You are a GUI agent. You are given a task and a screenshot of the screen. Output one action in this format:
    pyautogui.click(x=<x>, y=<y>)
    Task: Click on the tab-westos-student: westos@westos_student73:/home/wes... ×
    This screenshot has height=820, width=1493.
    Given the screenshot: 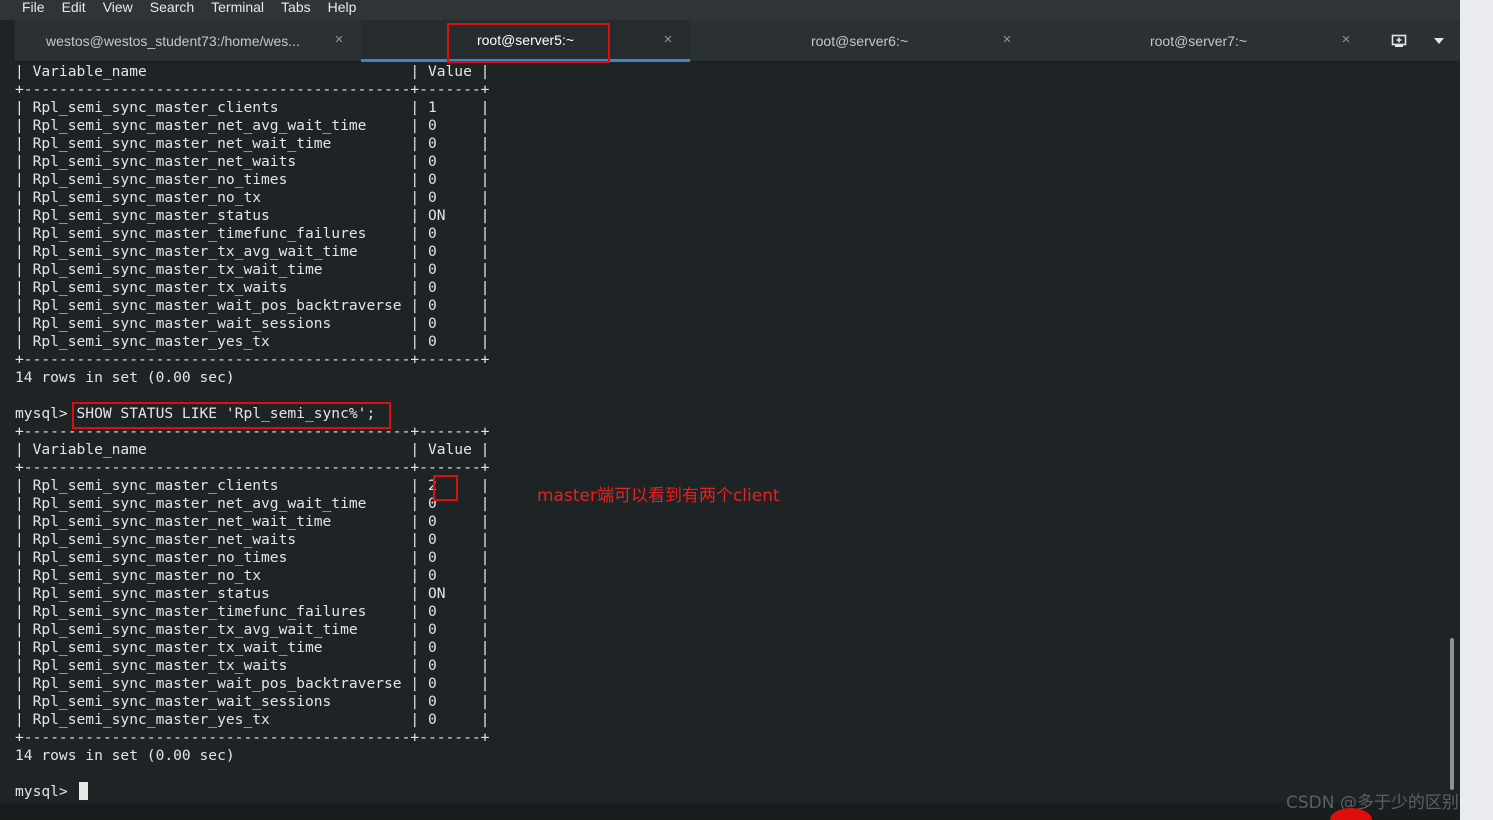 What is the action you would take?
    pyautogui.click(x=188, y=41)
    